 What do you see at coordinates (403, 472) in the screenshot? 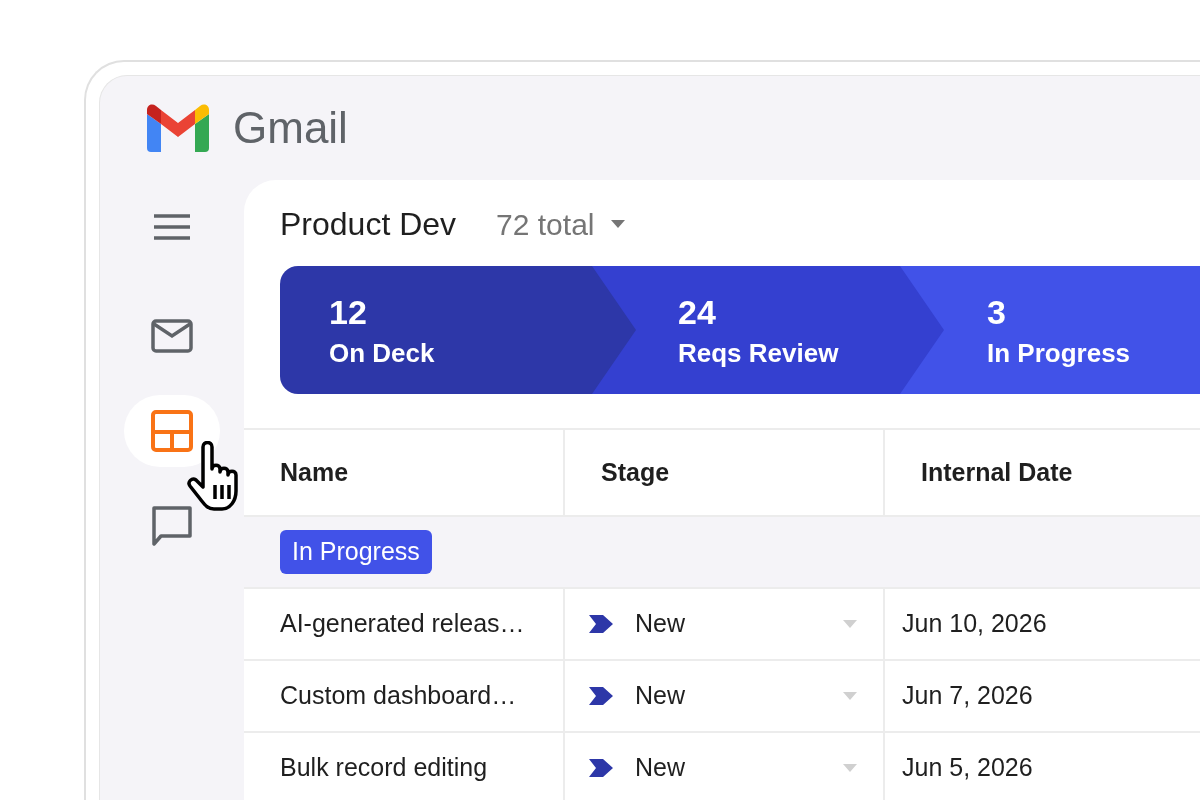
I see `column-header: Name` at bounding box center [403, 472].